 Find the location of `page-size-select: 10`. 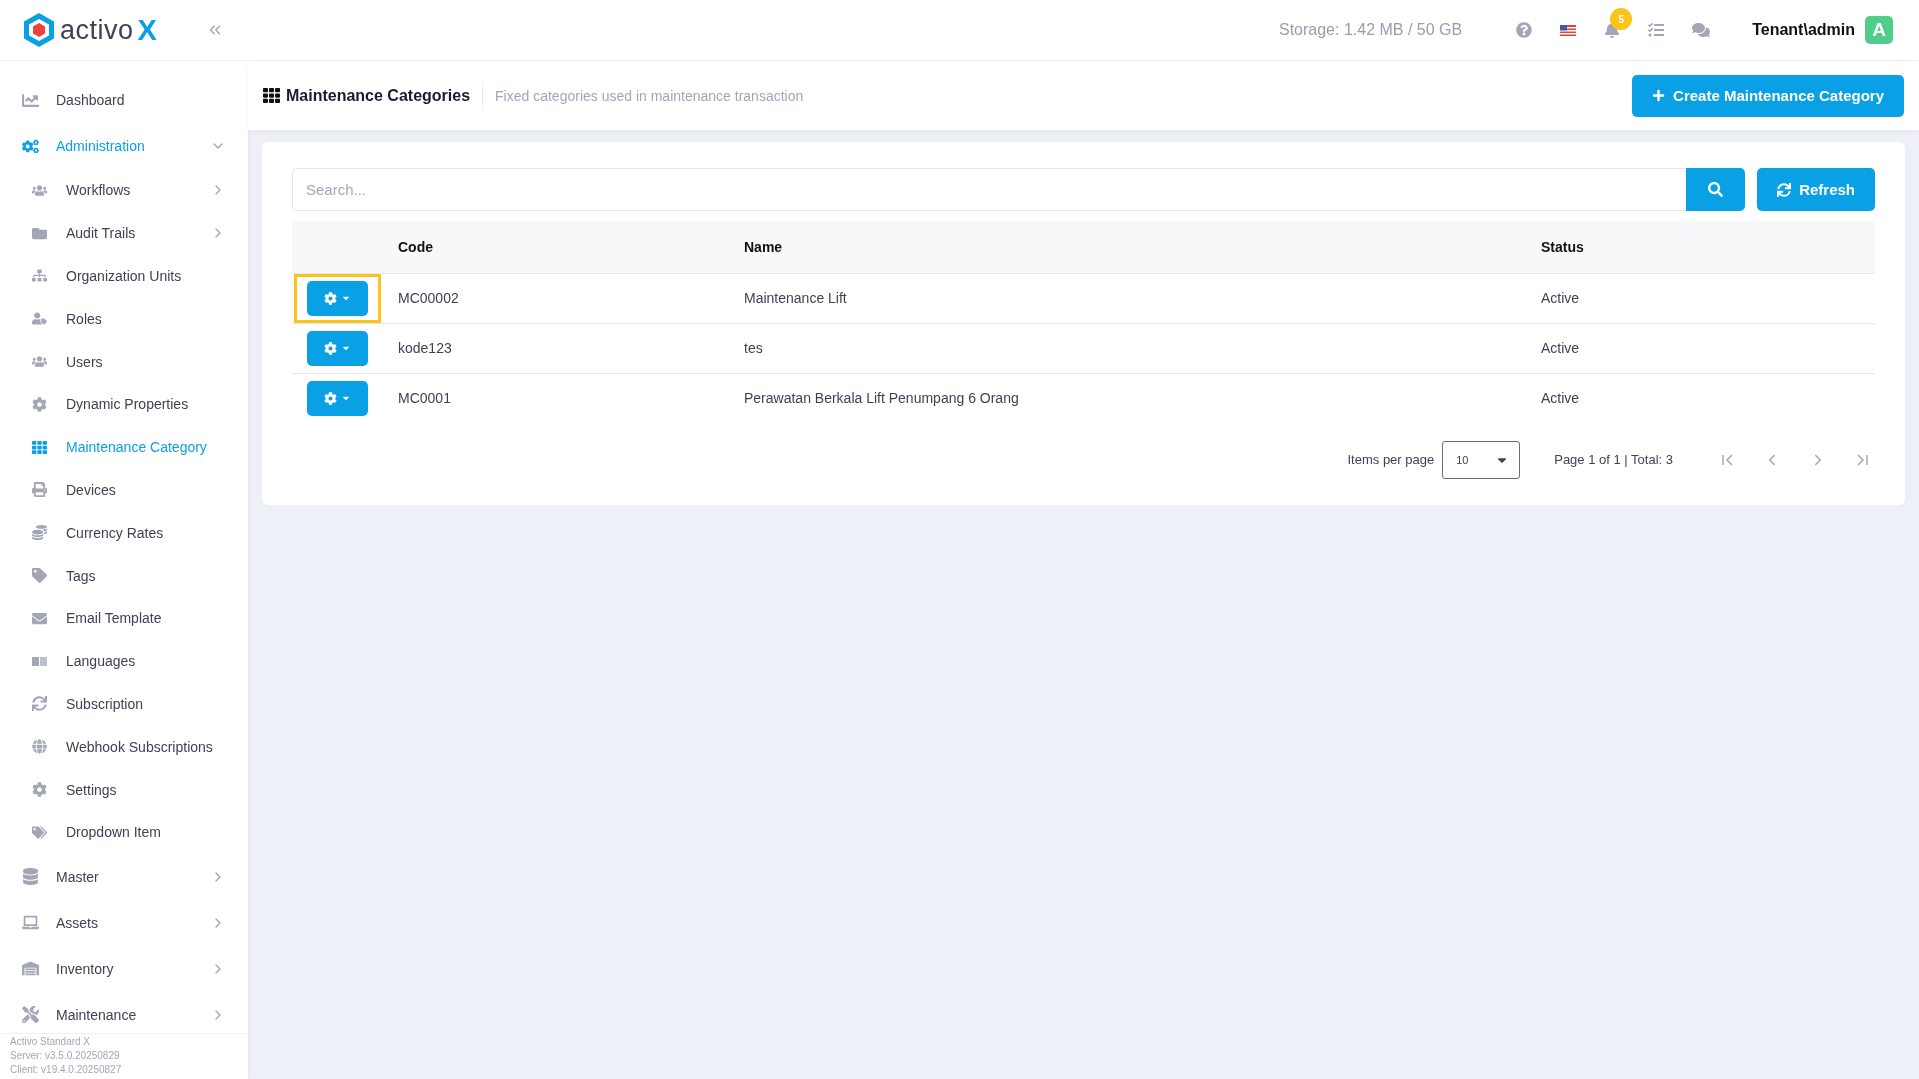

page-size-select: 10 is located at coordinates (1481, 459).